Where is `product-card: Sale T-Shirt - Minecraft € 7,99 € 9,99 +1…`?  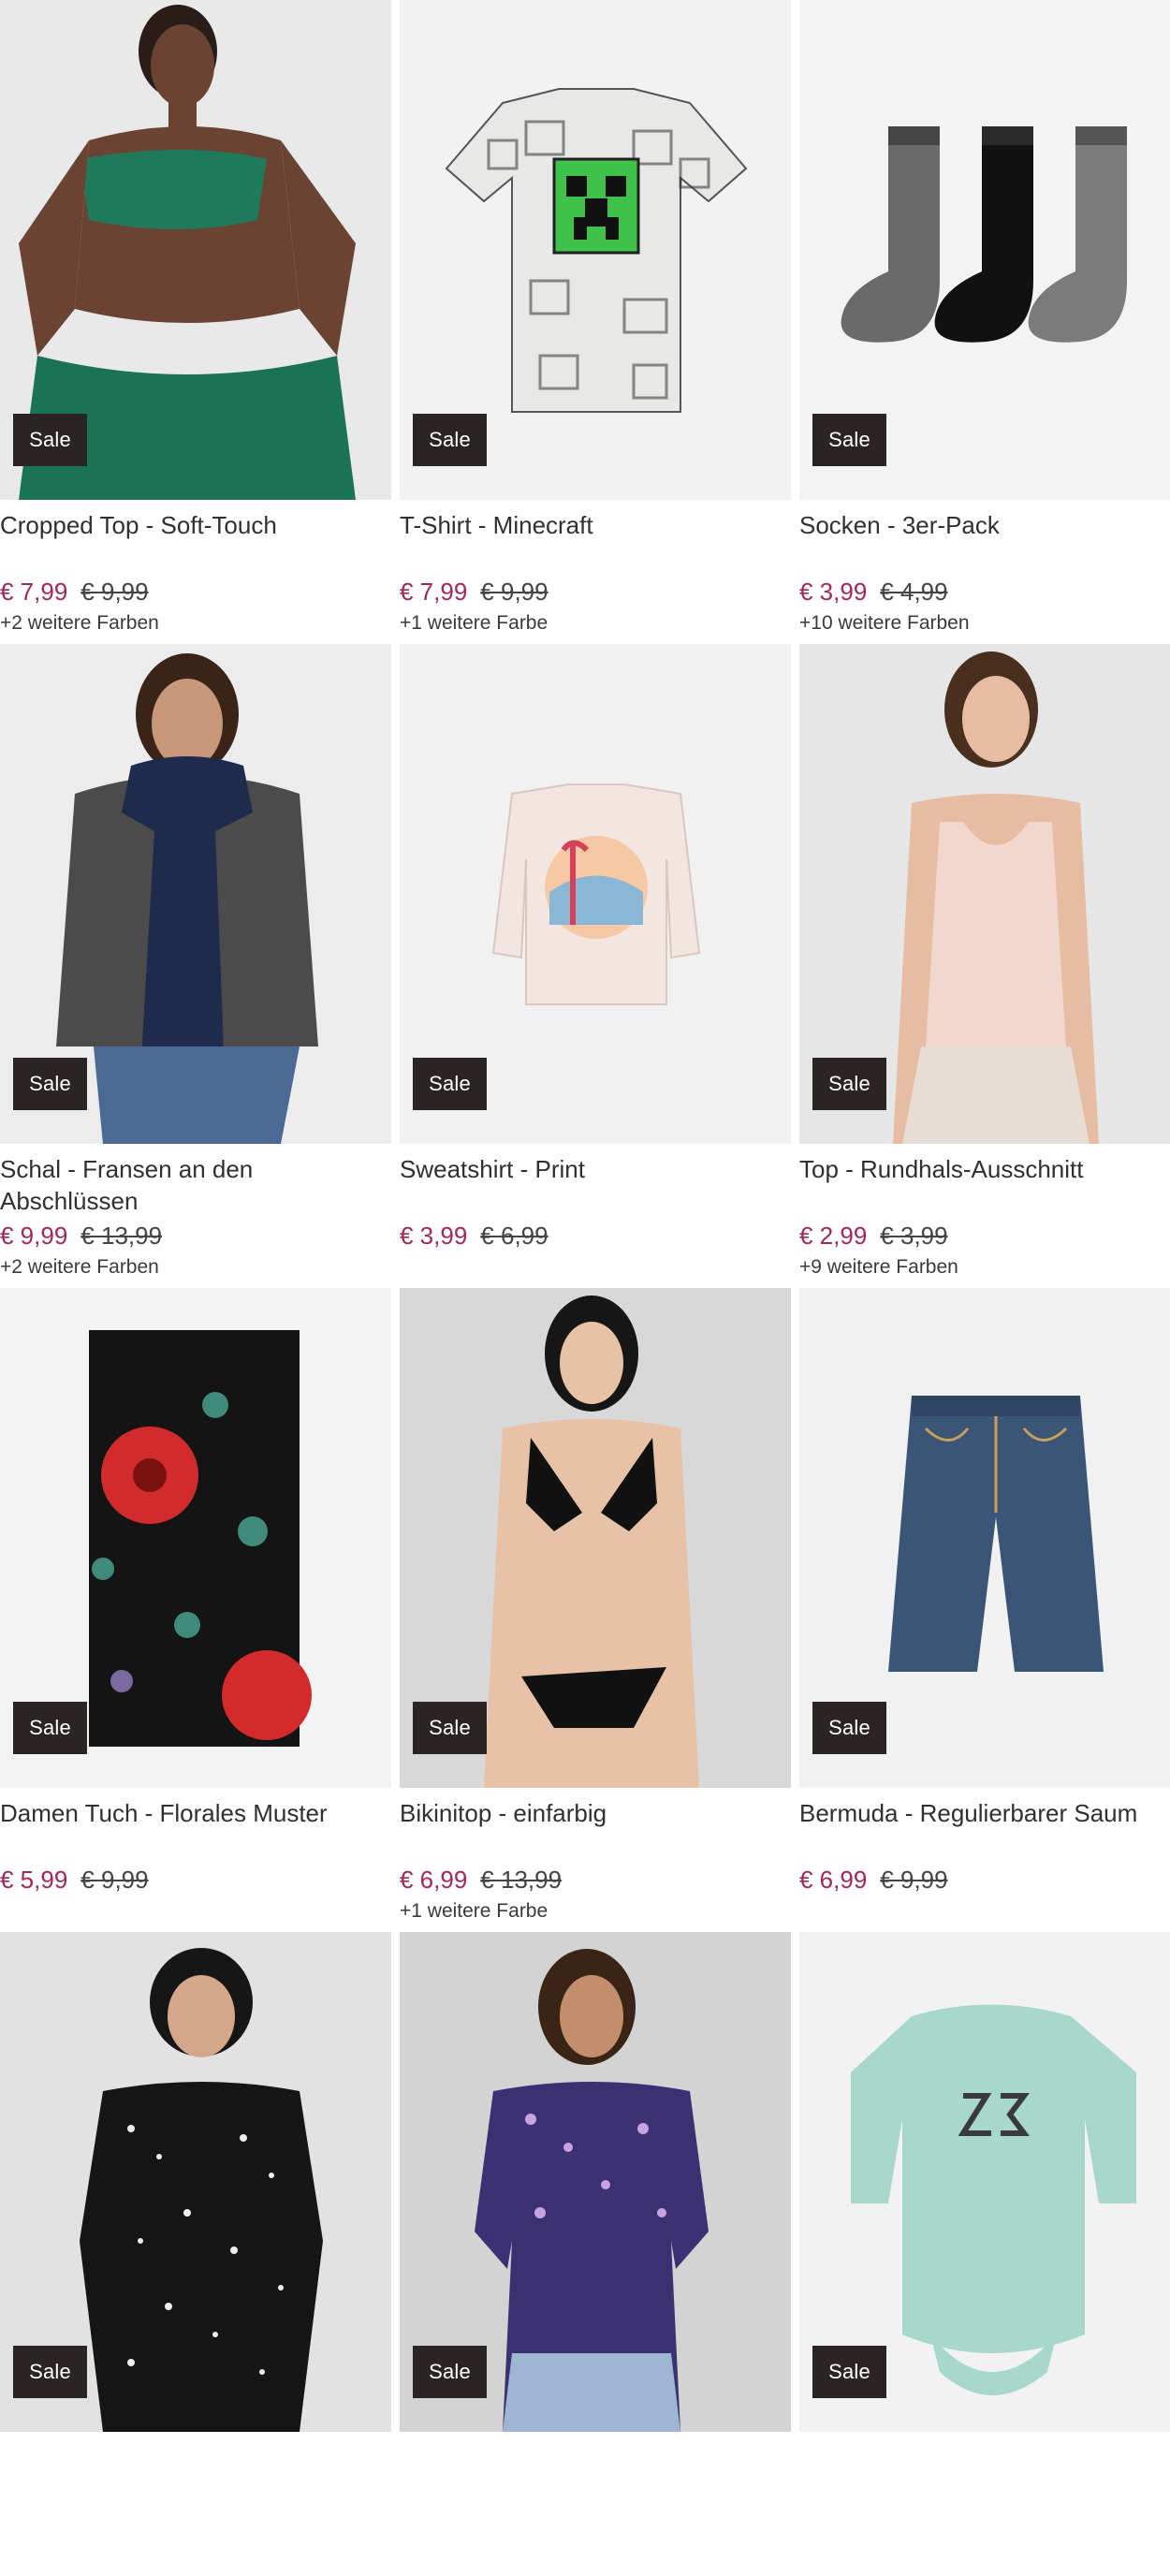
product-card: Sale T-Shirt - Minecraft € 7,99 € 9,99 +1… is located at coordinates (595, 322).